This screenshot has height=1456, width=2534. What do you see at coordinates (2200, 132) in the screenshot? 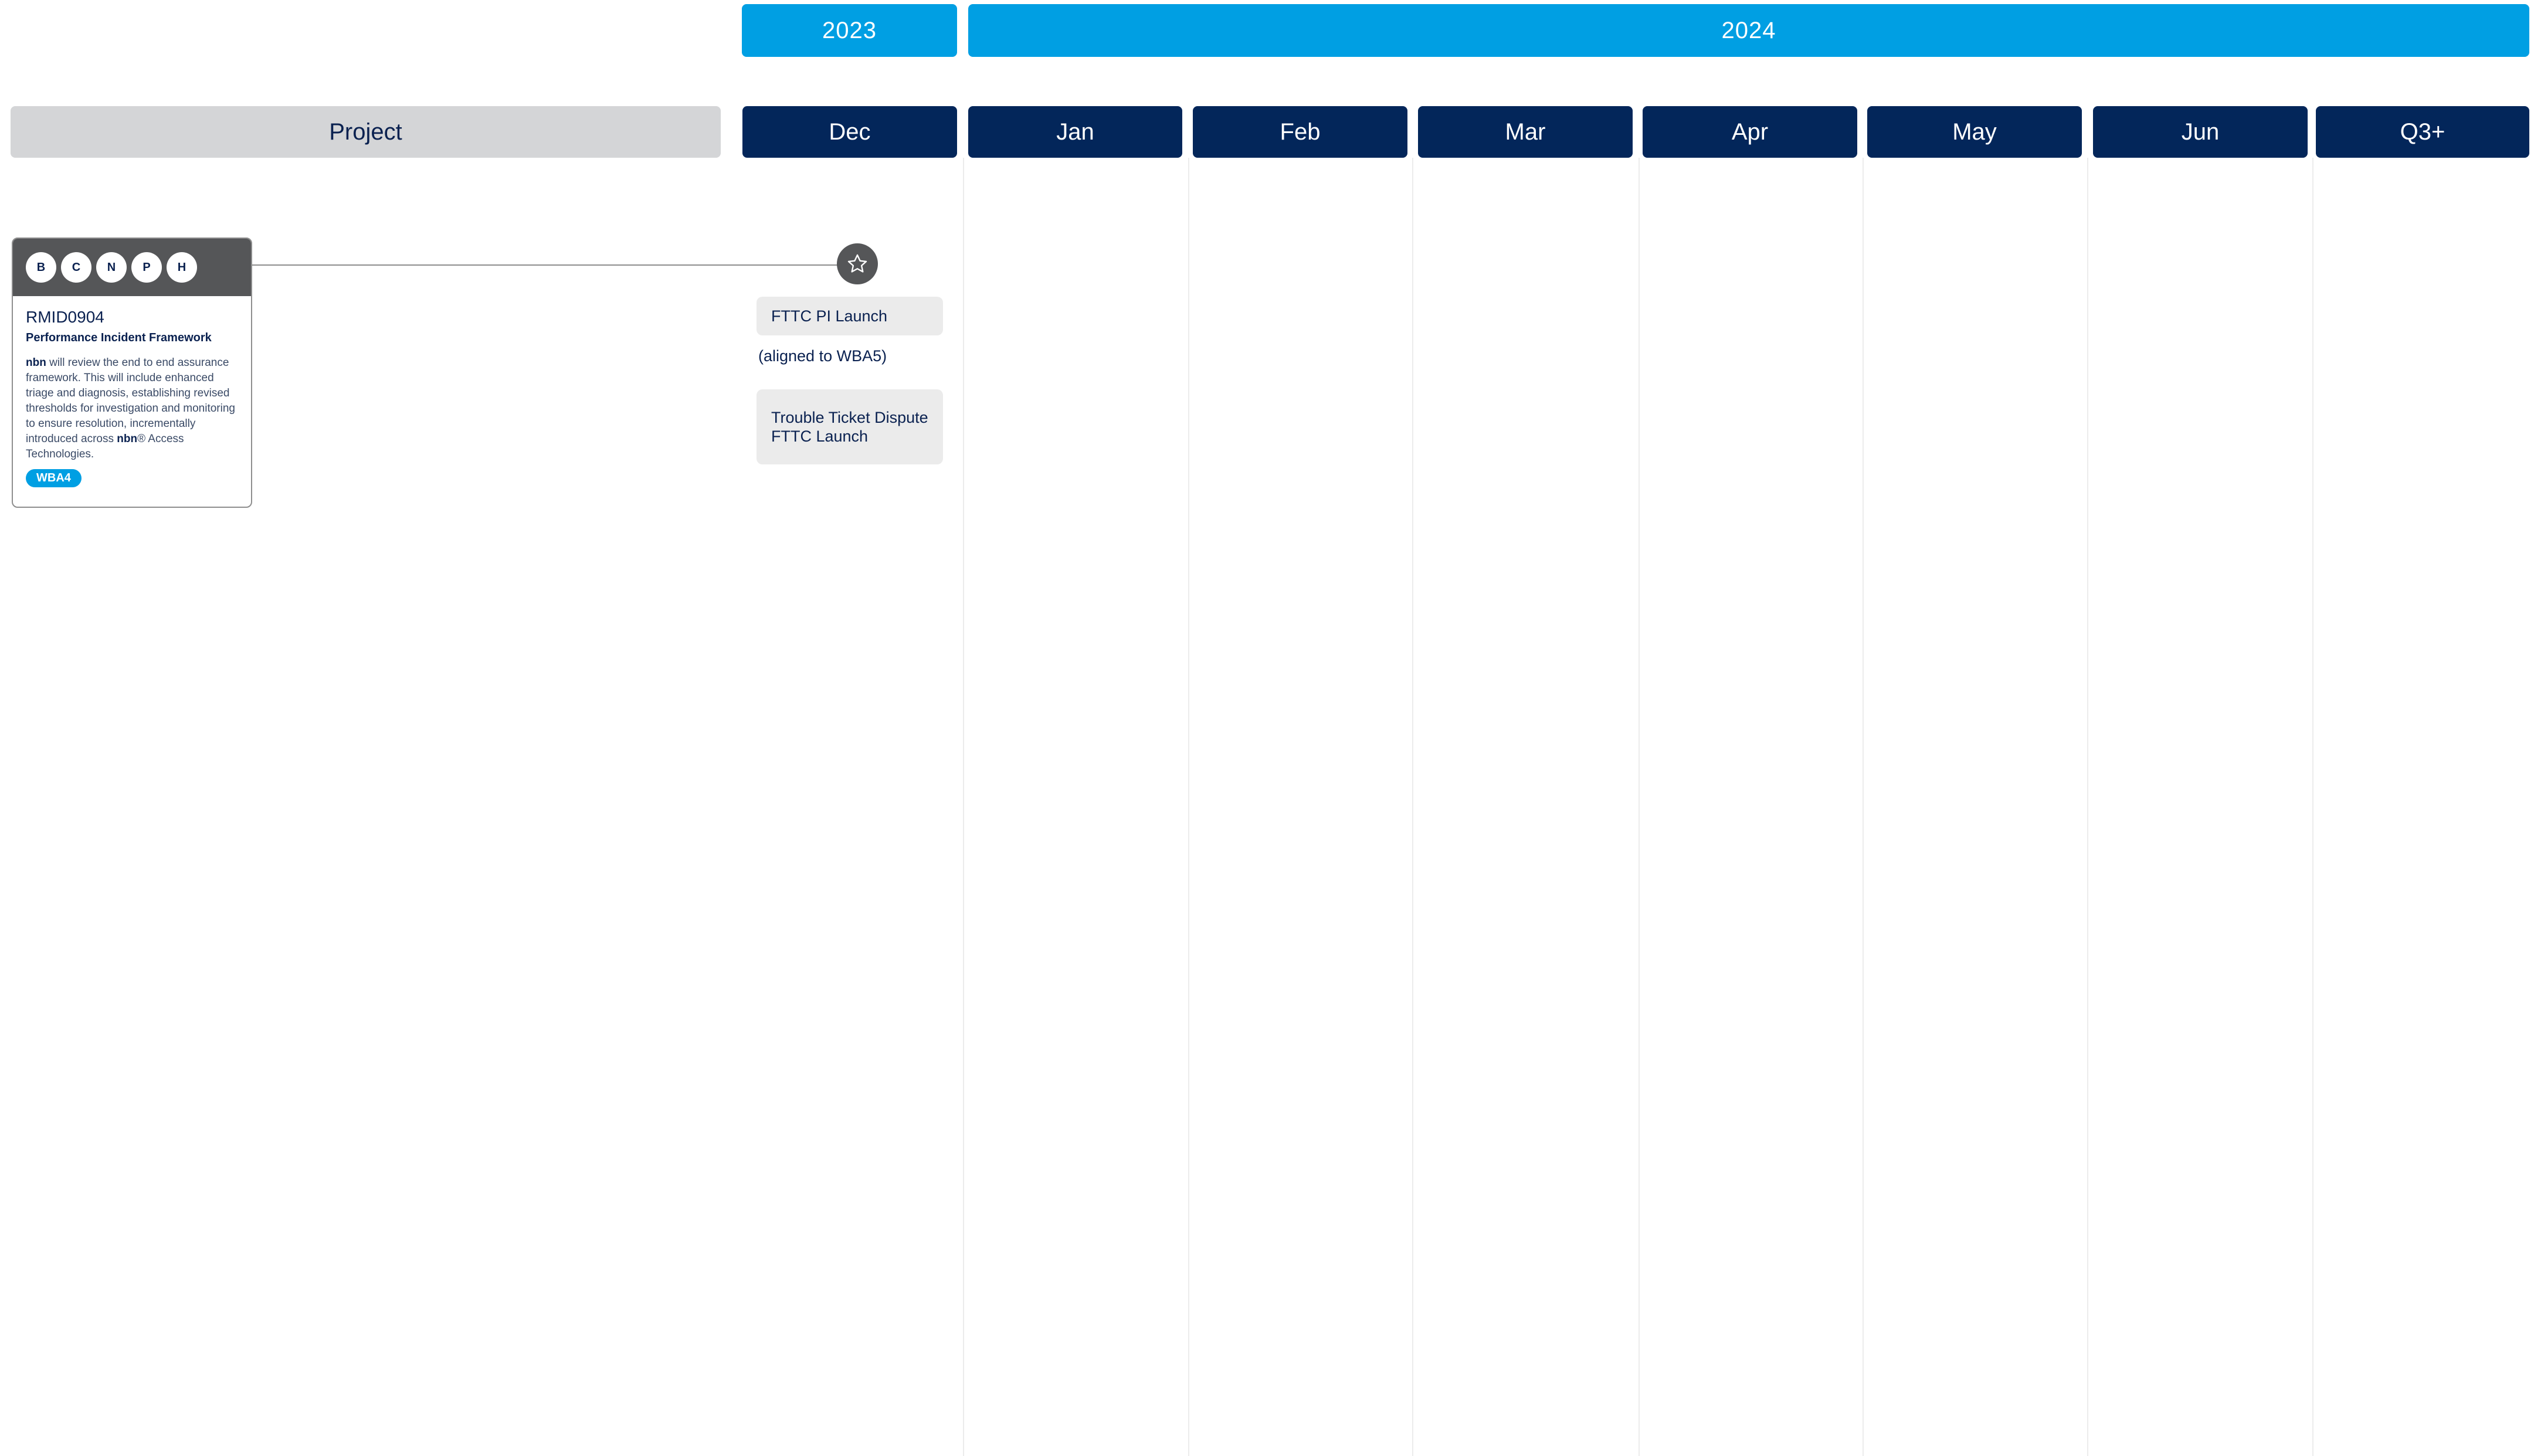
I see `month-header-jun: Jun` at bounding box center [2200, 132].